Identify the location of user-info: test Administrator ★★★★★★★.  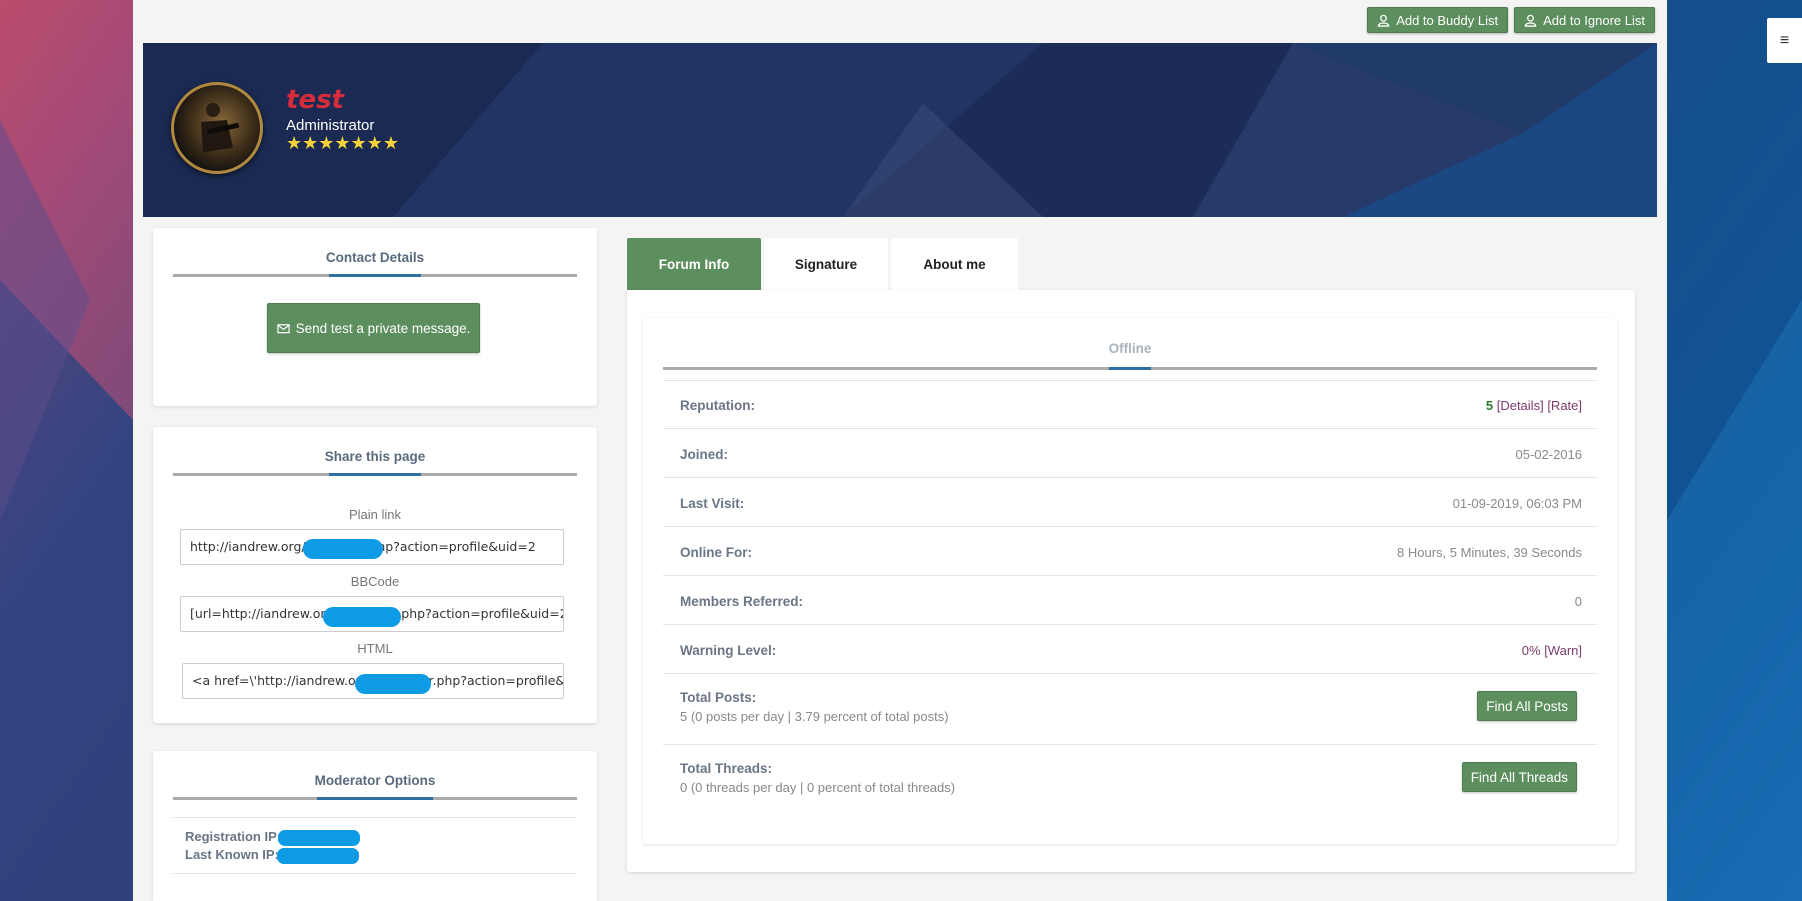
(342, 118).